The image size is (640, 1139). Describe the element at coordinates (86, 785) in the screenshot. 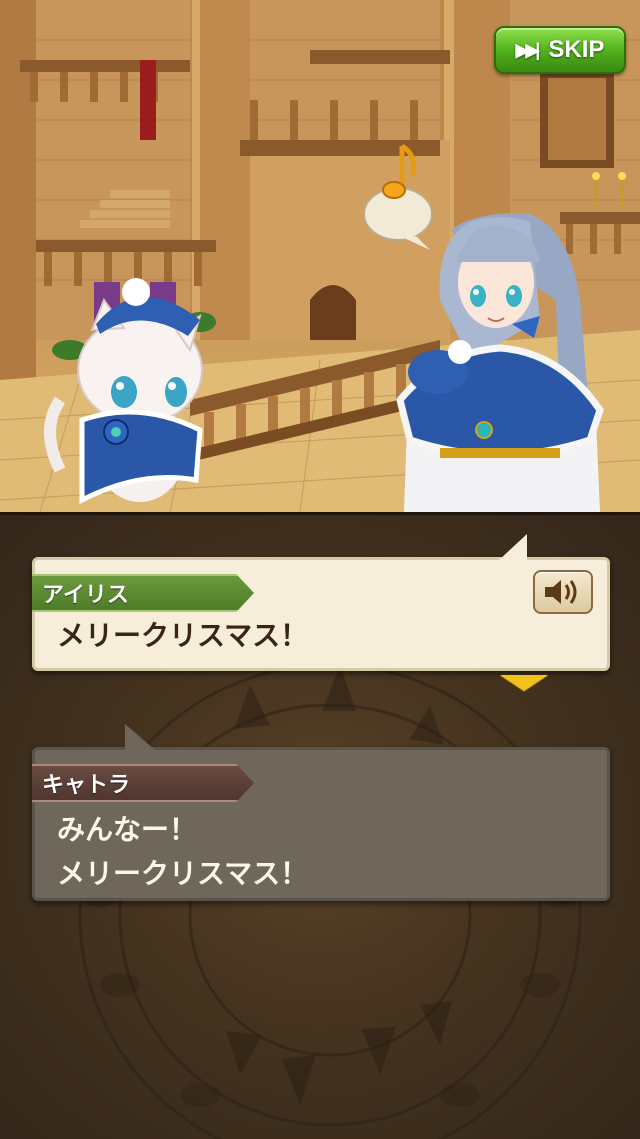

I see `speaker-name: キャトラ` at that location.